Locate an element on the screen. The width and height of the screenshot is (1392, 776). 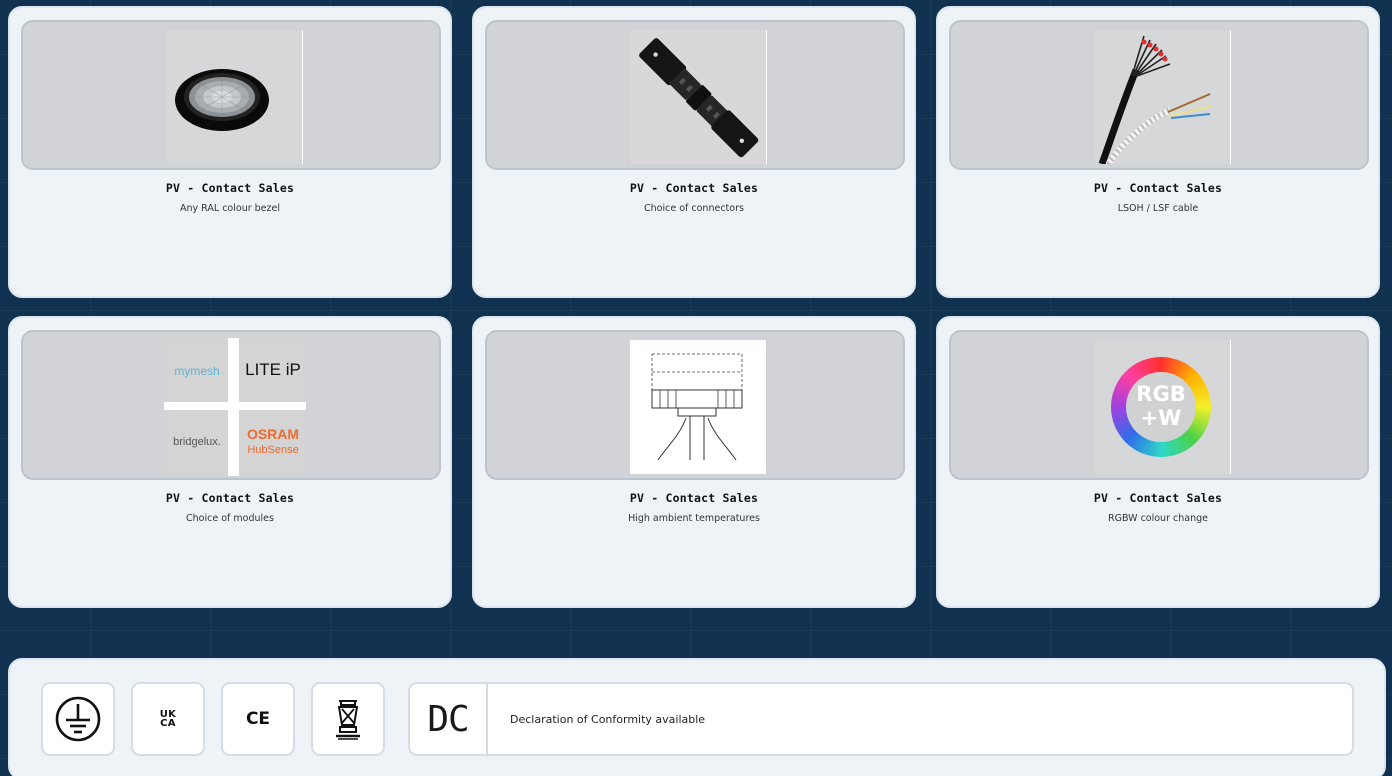
product-card-cable: PV - Contact Sales LSOH / LSF cable is located at coordinates (1158, 152).